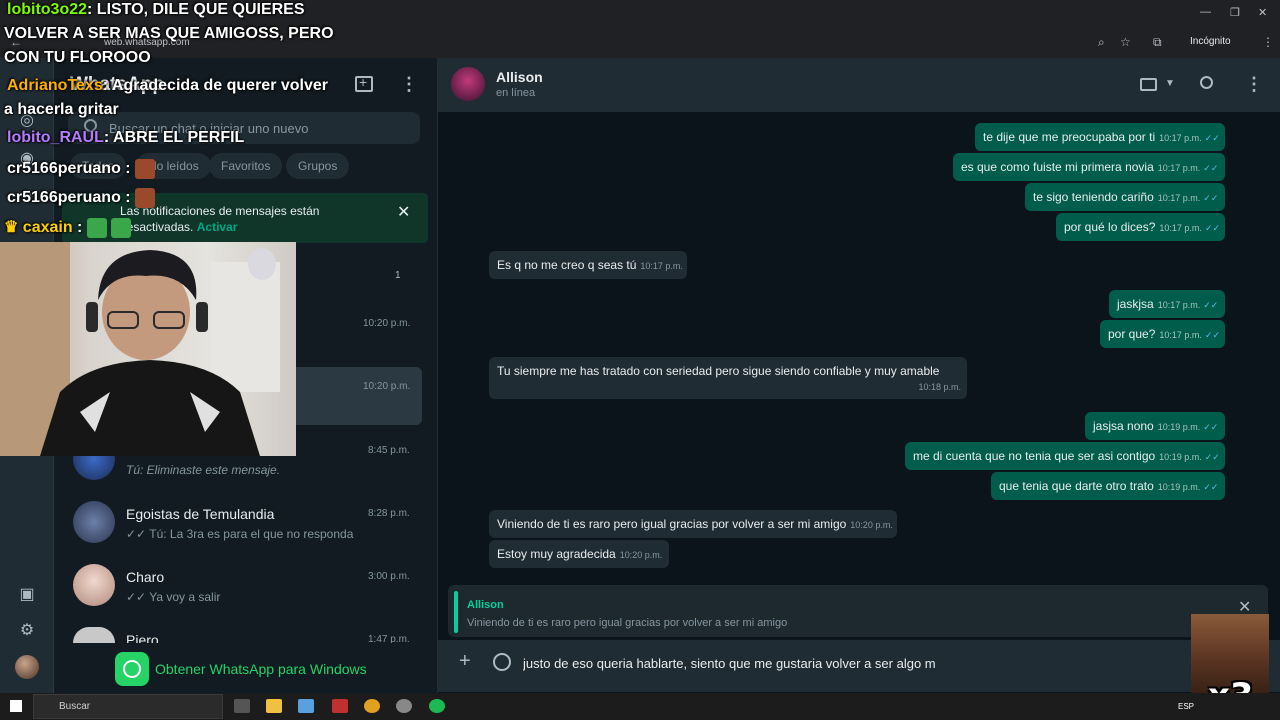 The image size is (1280, 720). What do you see at coordinates (579, 554) in the screenshot?
I see `message-in: Estoy muy agradecida 10:20 p.m.` at bounding box center [579, 554].